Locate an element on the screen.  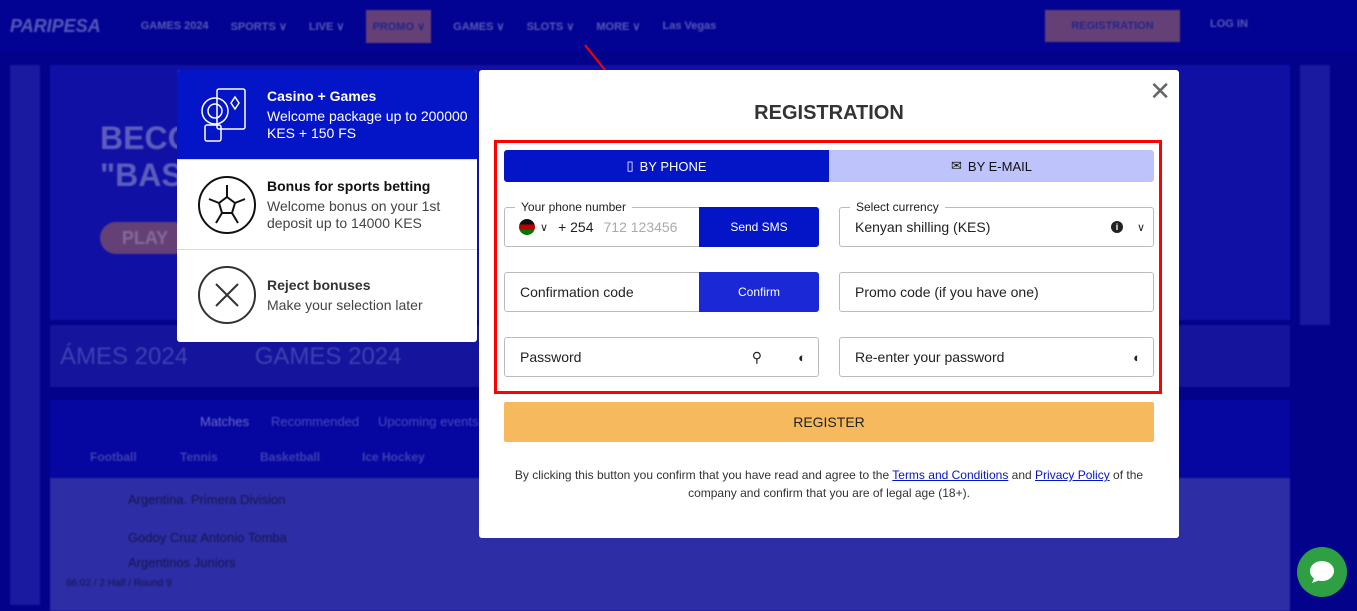
phone-input: 712 123456 is located at coordinates (641, 227).